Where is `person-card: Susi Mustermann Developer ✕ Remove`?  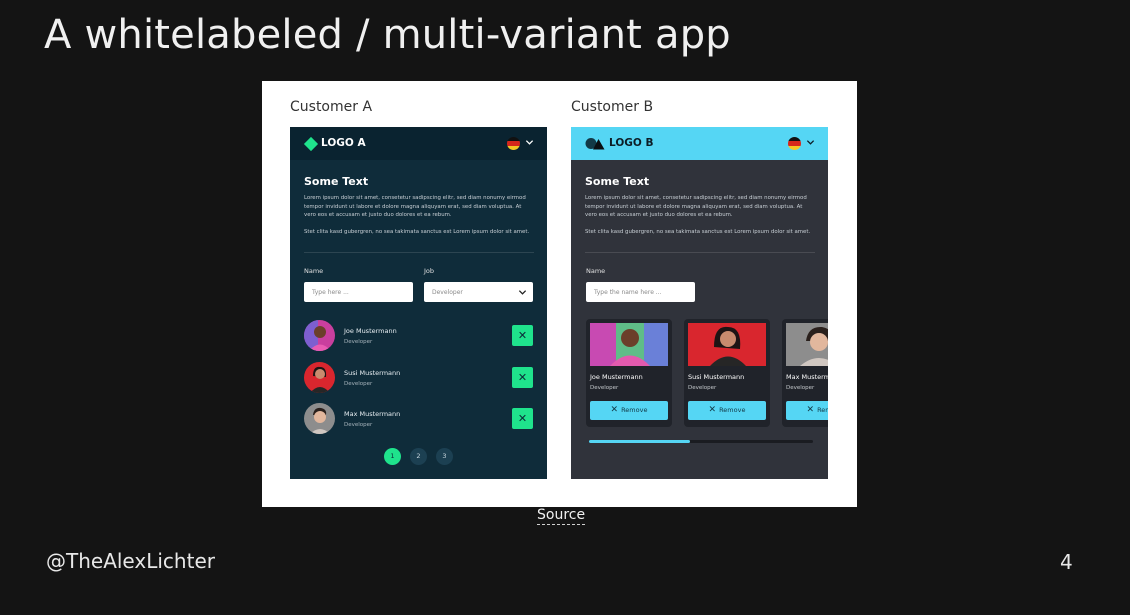 person-card: Susi Mustermann Developer ✕ Remove is located at coordinates (727, 373).